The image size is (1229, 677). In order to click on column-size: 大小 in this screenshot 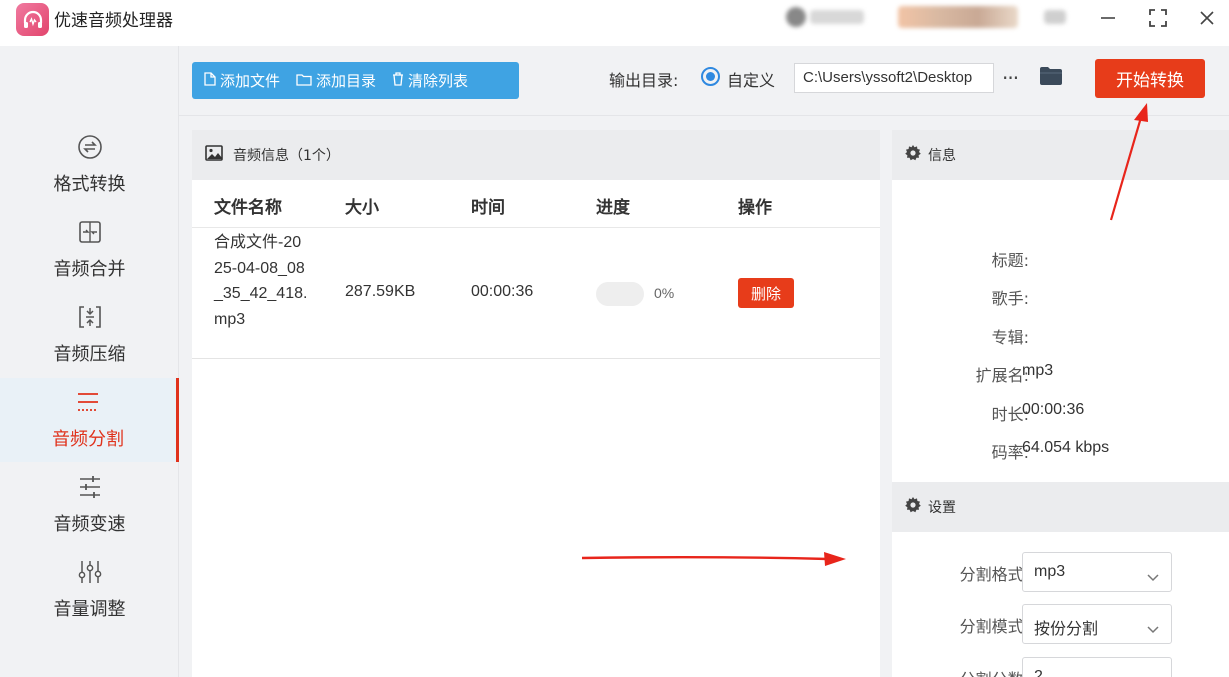, I will do `click(362, 208)`.